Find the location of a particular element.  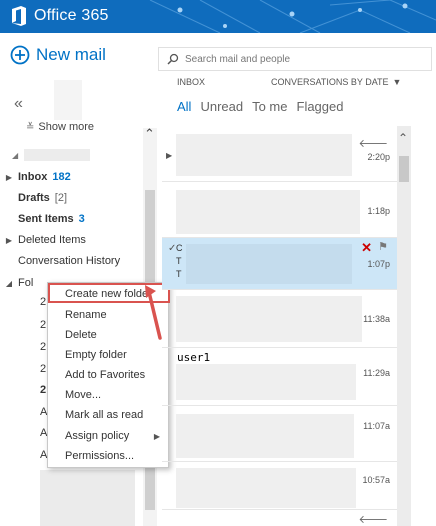

menu-item-delete: Delete is located at coordinates (81, 335).